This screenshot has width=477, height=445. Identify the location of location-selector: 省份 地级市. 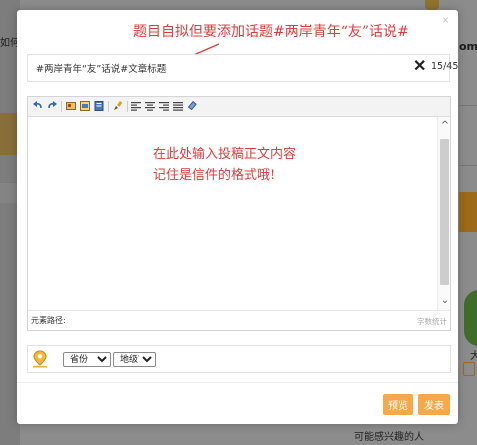
(239, 359).